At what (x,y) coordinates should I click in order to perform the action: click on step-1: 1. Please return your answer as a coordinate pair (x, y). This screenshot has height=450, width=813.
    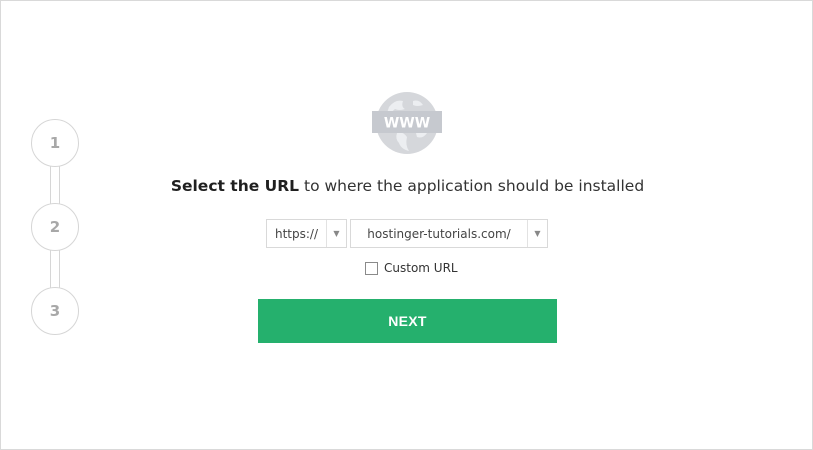
    Looking at the image, I should click on (55, 143).